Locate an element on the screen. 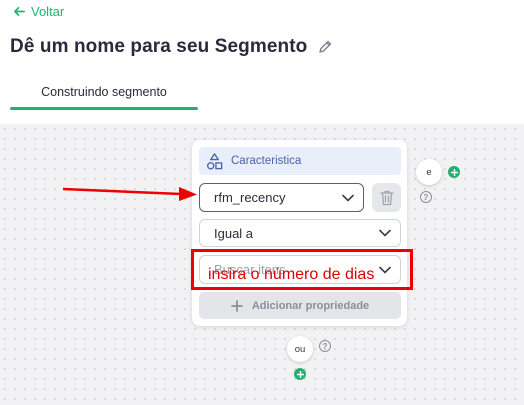  add-and-button is located at coordinates (454, 172).